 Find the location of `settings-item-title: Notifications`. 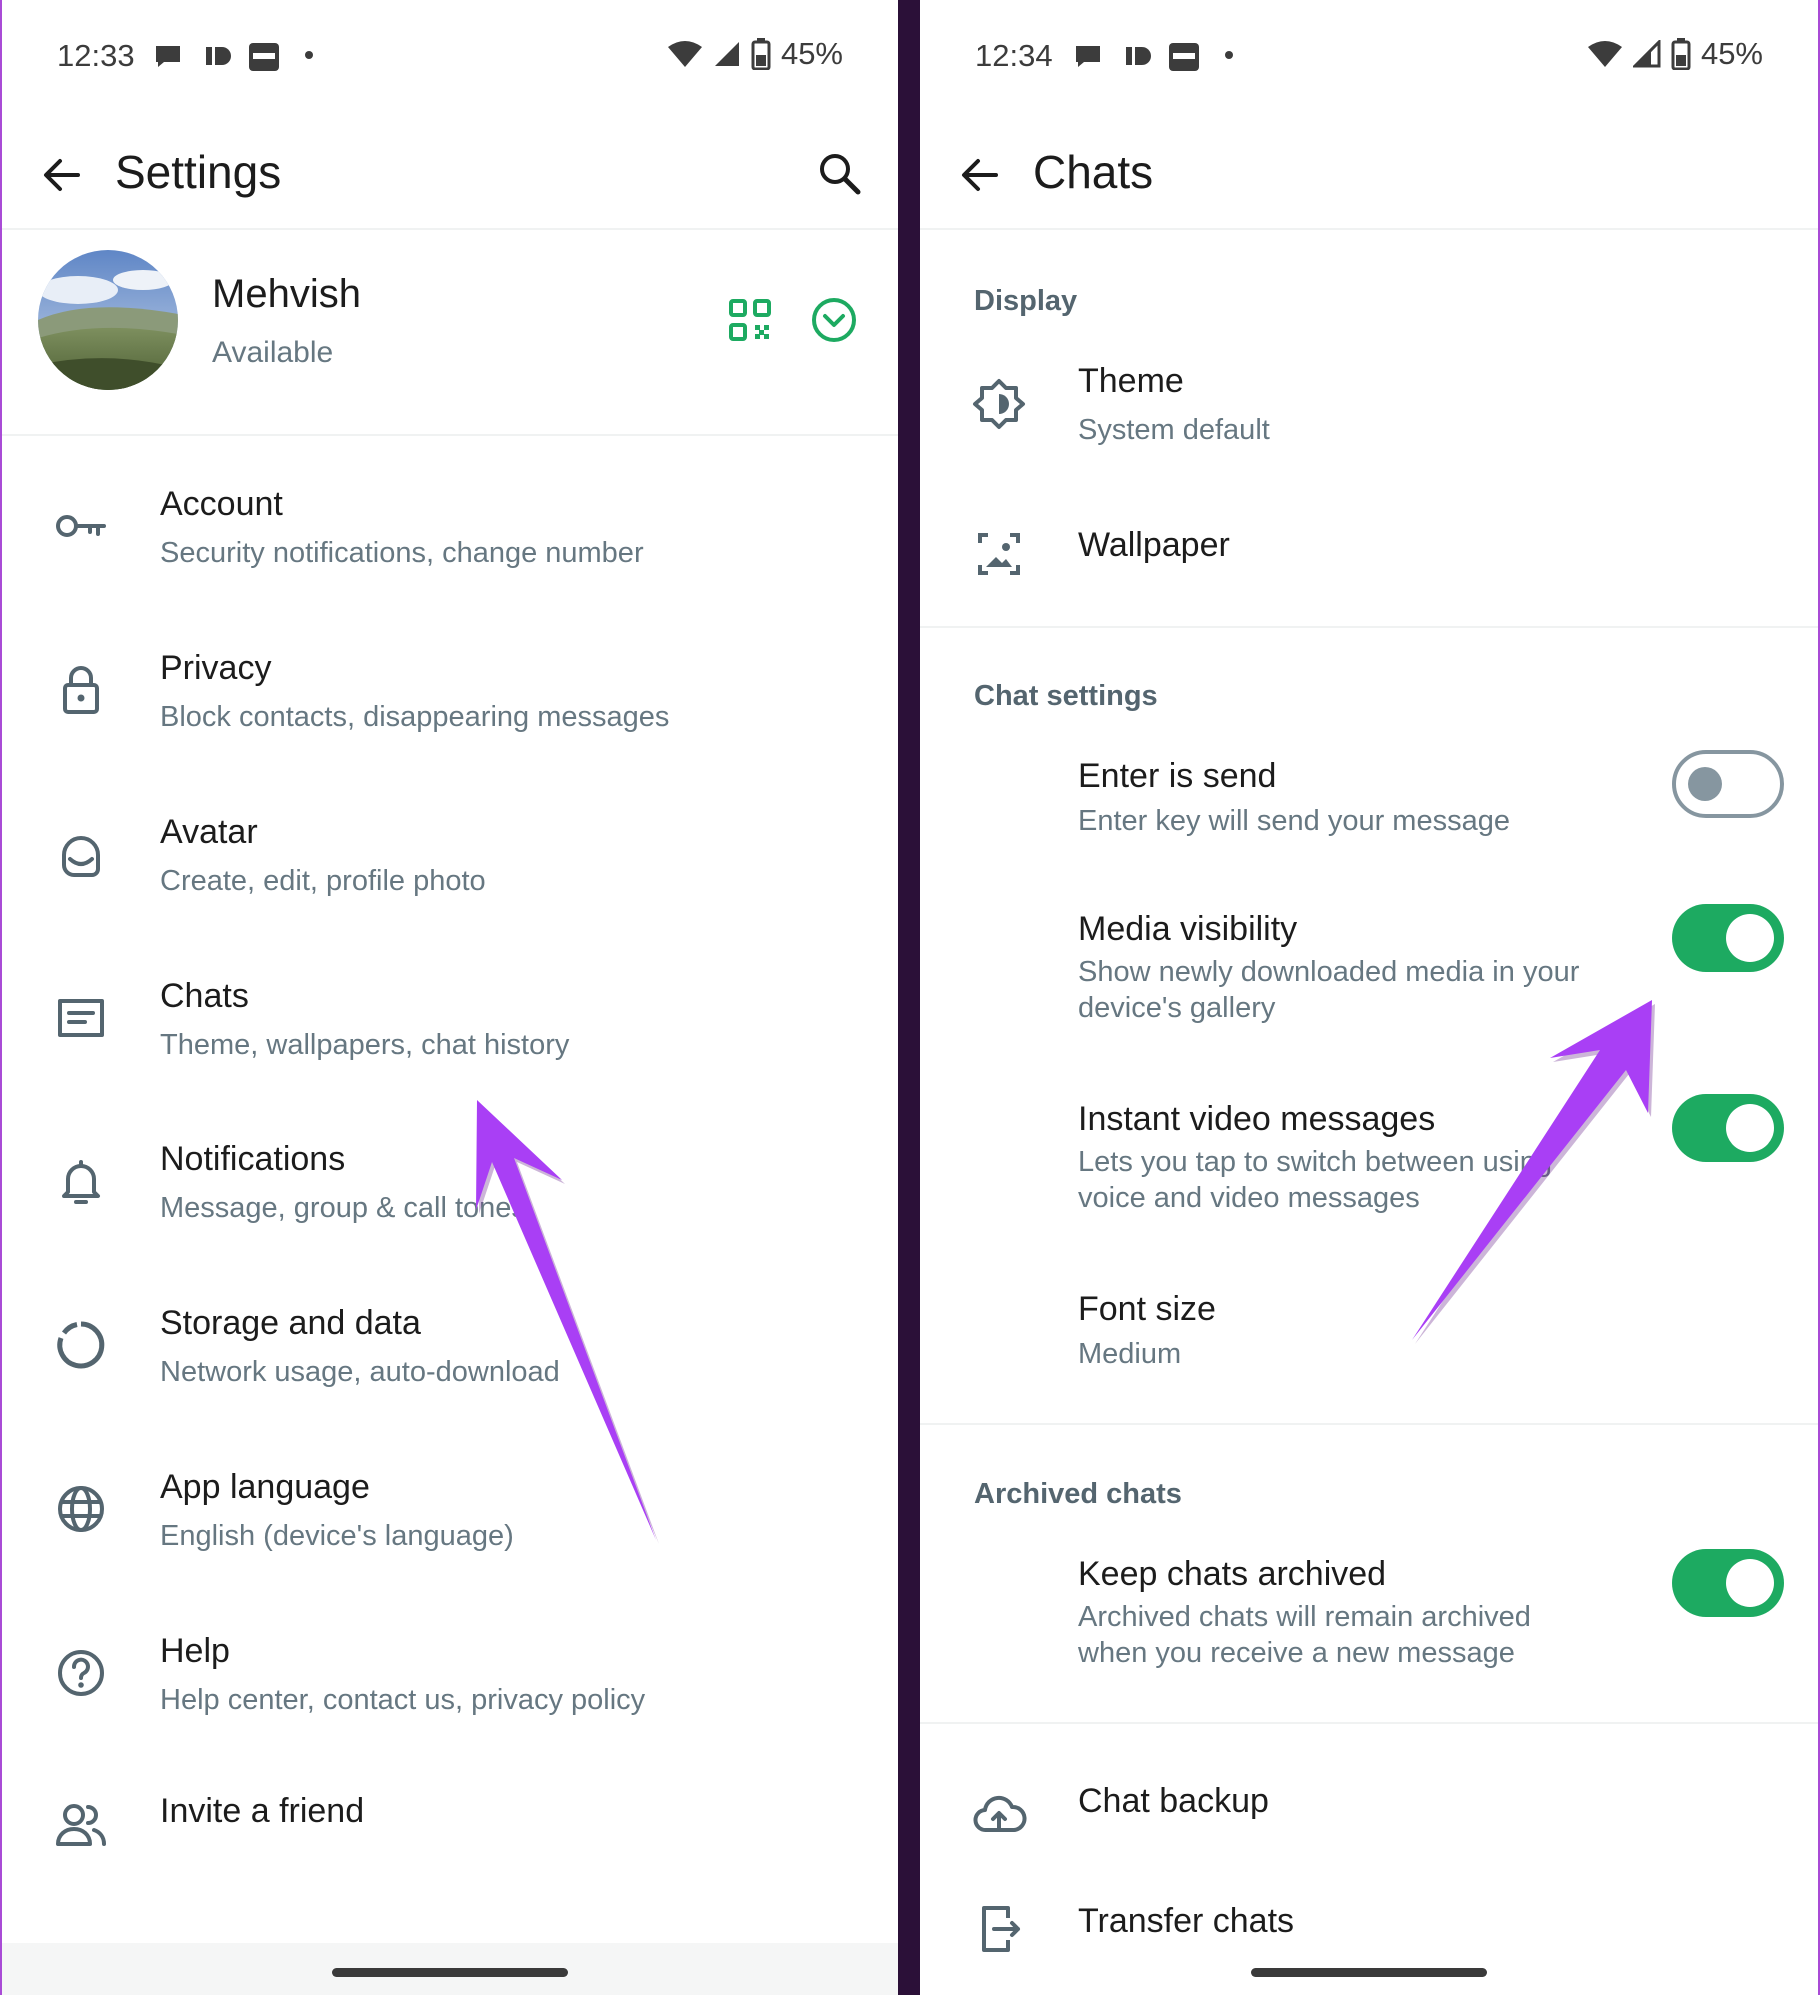

settings-item-title: Notifications is located at coordinates (253, 1159).